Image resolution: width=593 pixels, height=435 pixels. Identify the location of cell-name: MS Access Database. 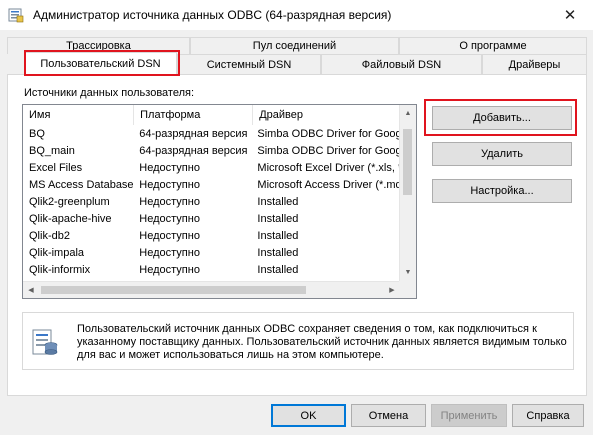
(81, 185).